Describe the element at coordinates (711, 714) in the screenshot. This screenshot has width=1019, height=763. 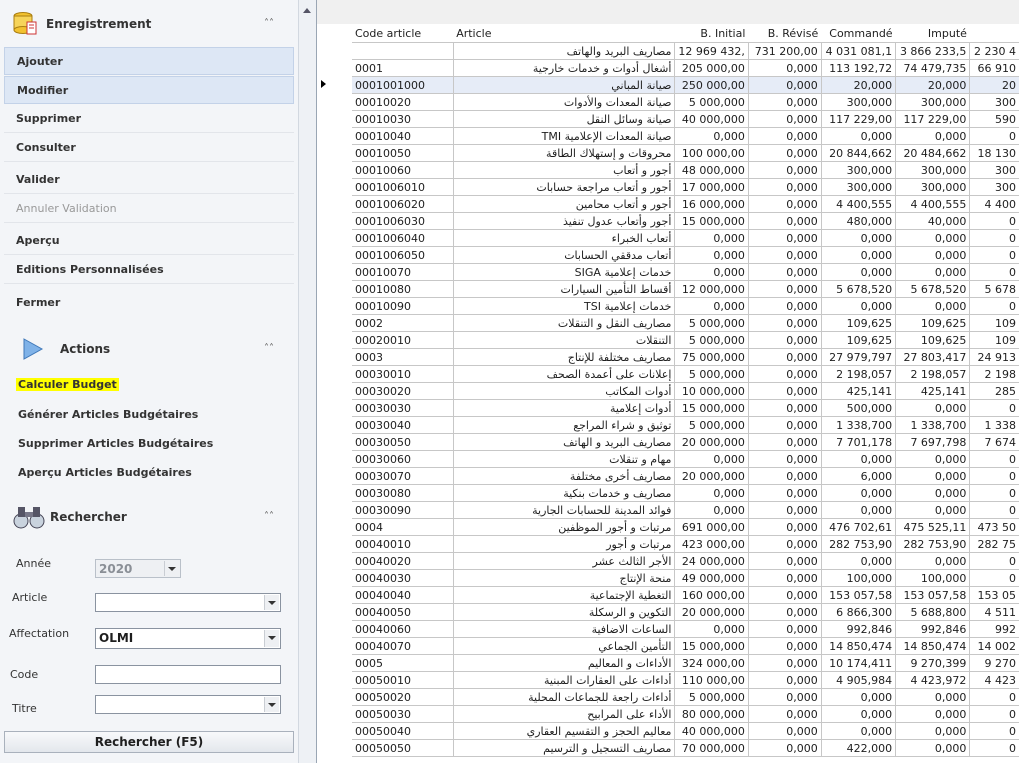
I see `table-cell: 80 000,000` at that location.